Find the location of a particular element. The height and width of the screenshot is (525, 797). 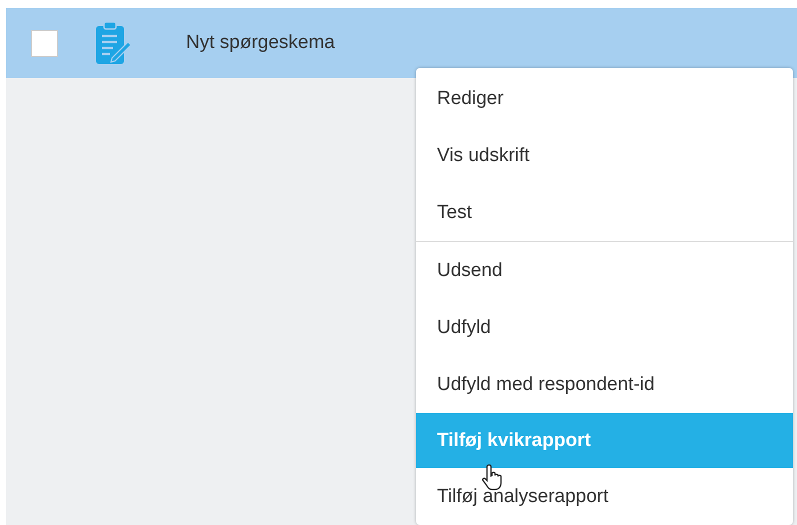

clipboard-icon is located at coordinates (113, 43).